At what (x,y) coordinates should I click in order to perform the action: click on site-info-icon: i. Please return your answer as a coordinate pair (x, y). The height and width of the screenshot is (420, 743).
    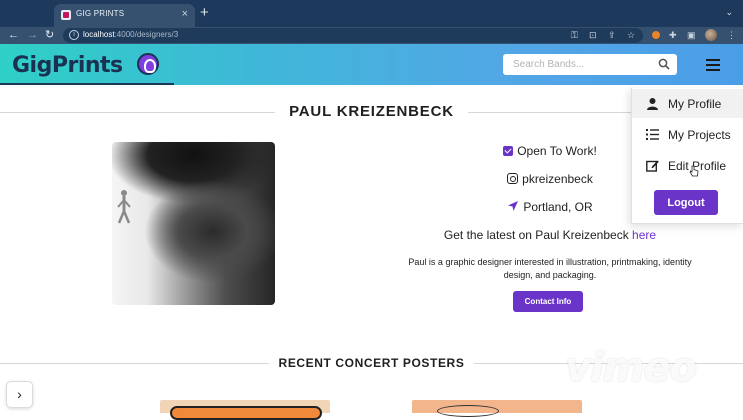
    Looking at the image, I should click on (74, 35).